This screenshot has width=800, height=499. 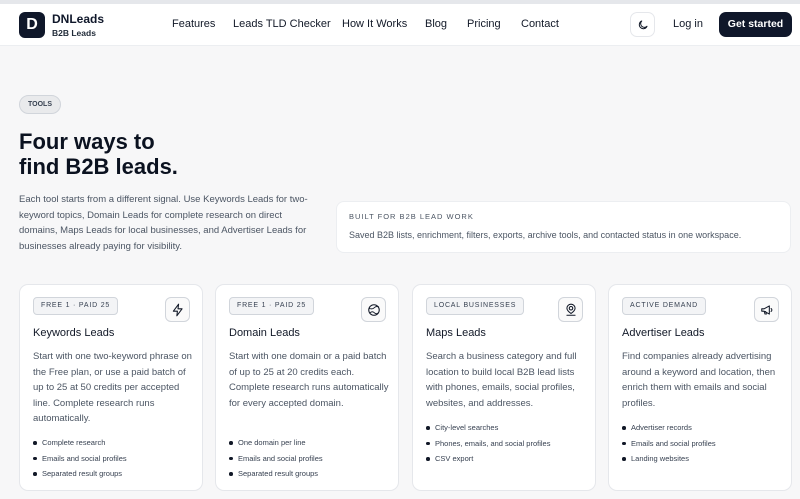 I want to click on hero-title: Four ways to find B2B leads., so click(x=169, y=154).